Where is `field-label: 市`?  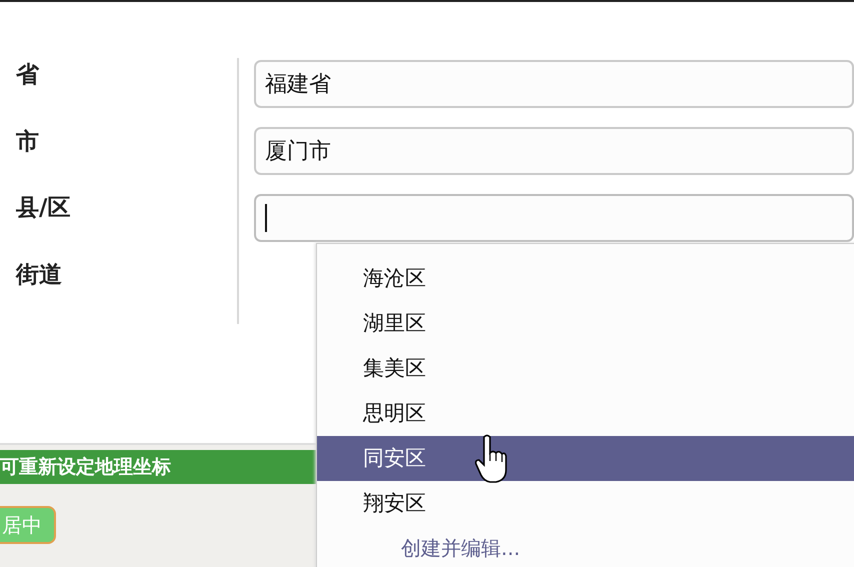
field-label: 市 is located at coordinates (28, 142).